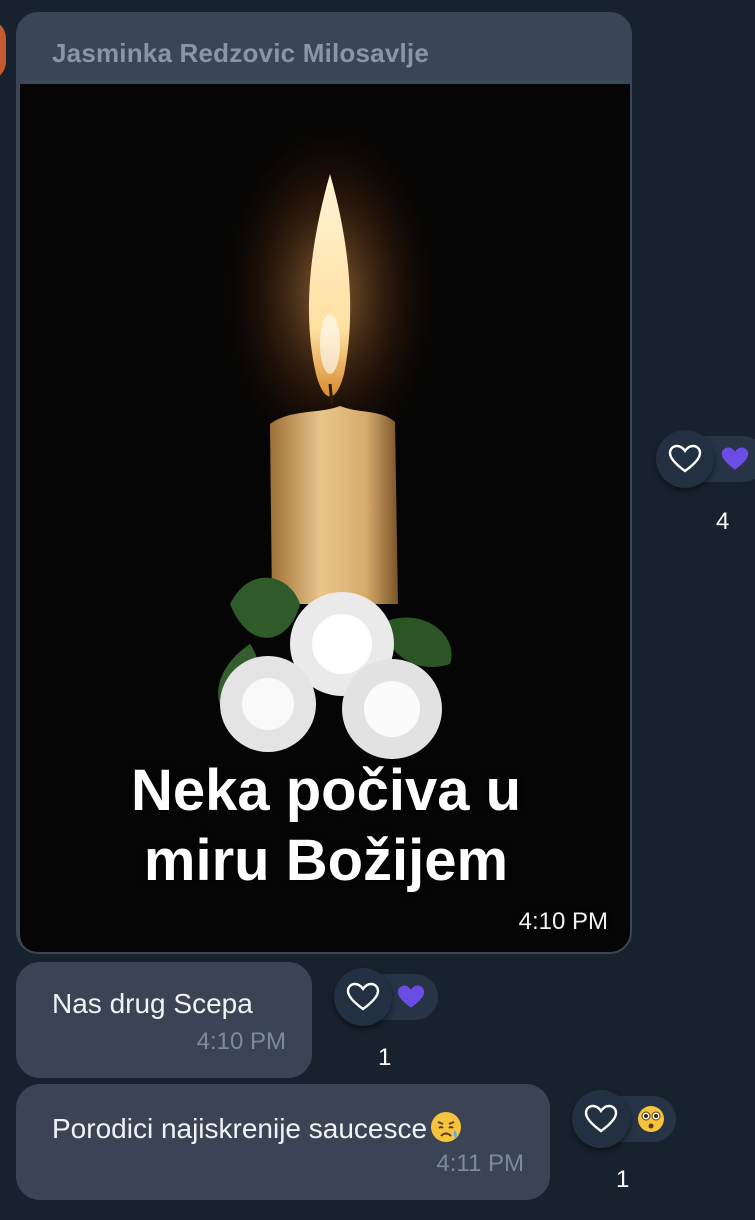 This screenshot has width=755, height=1220. Describe the element at coordinates (325, 826) in the screenshot. I see `photo-caption: Neka počiva u miru Božijem` at that location.